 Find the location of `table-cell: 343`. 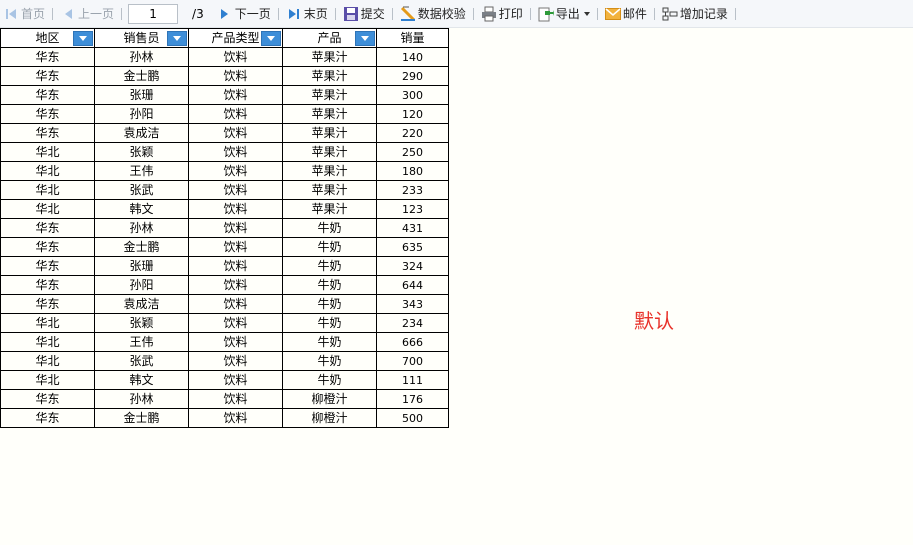

table-cell: 343 is located at coordinates (412, 304).